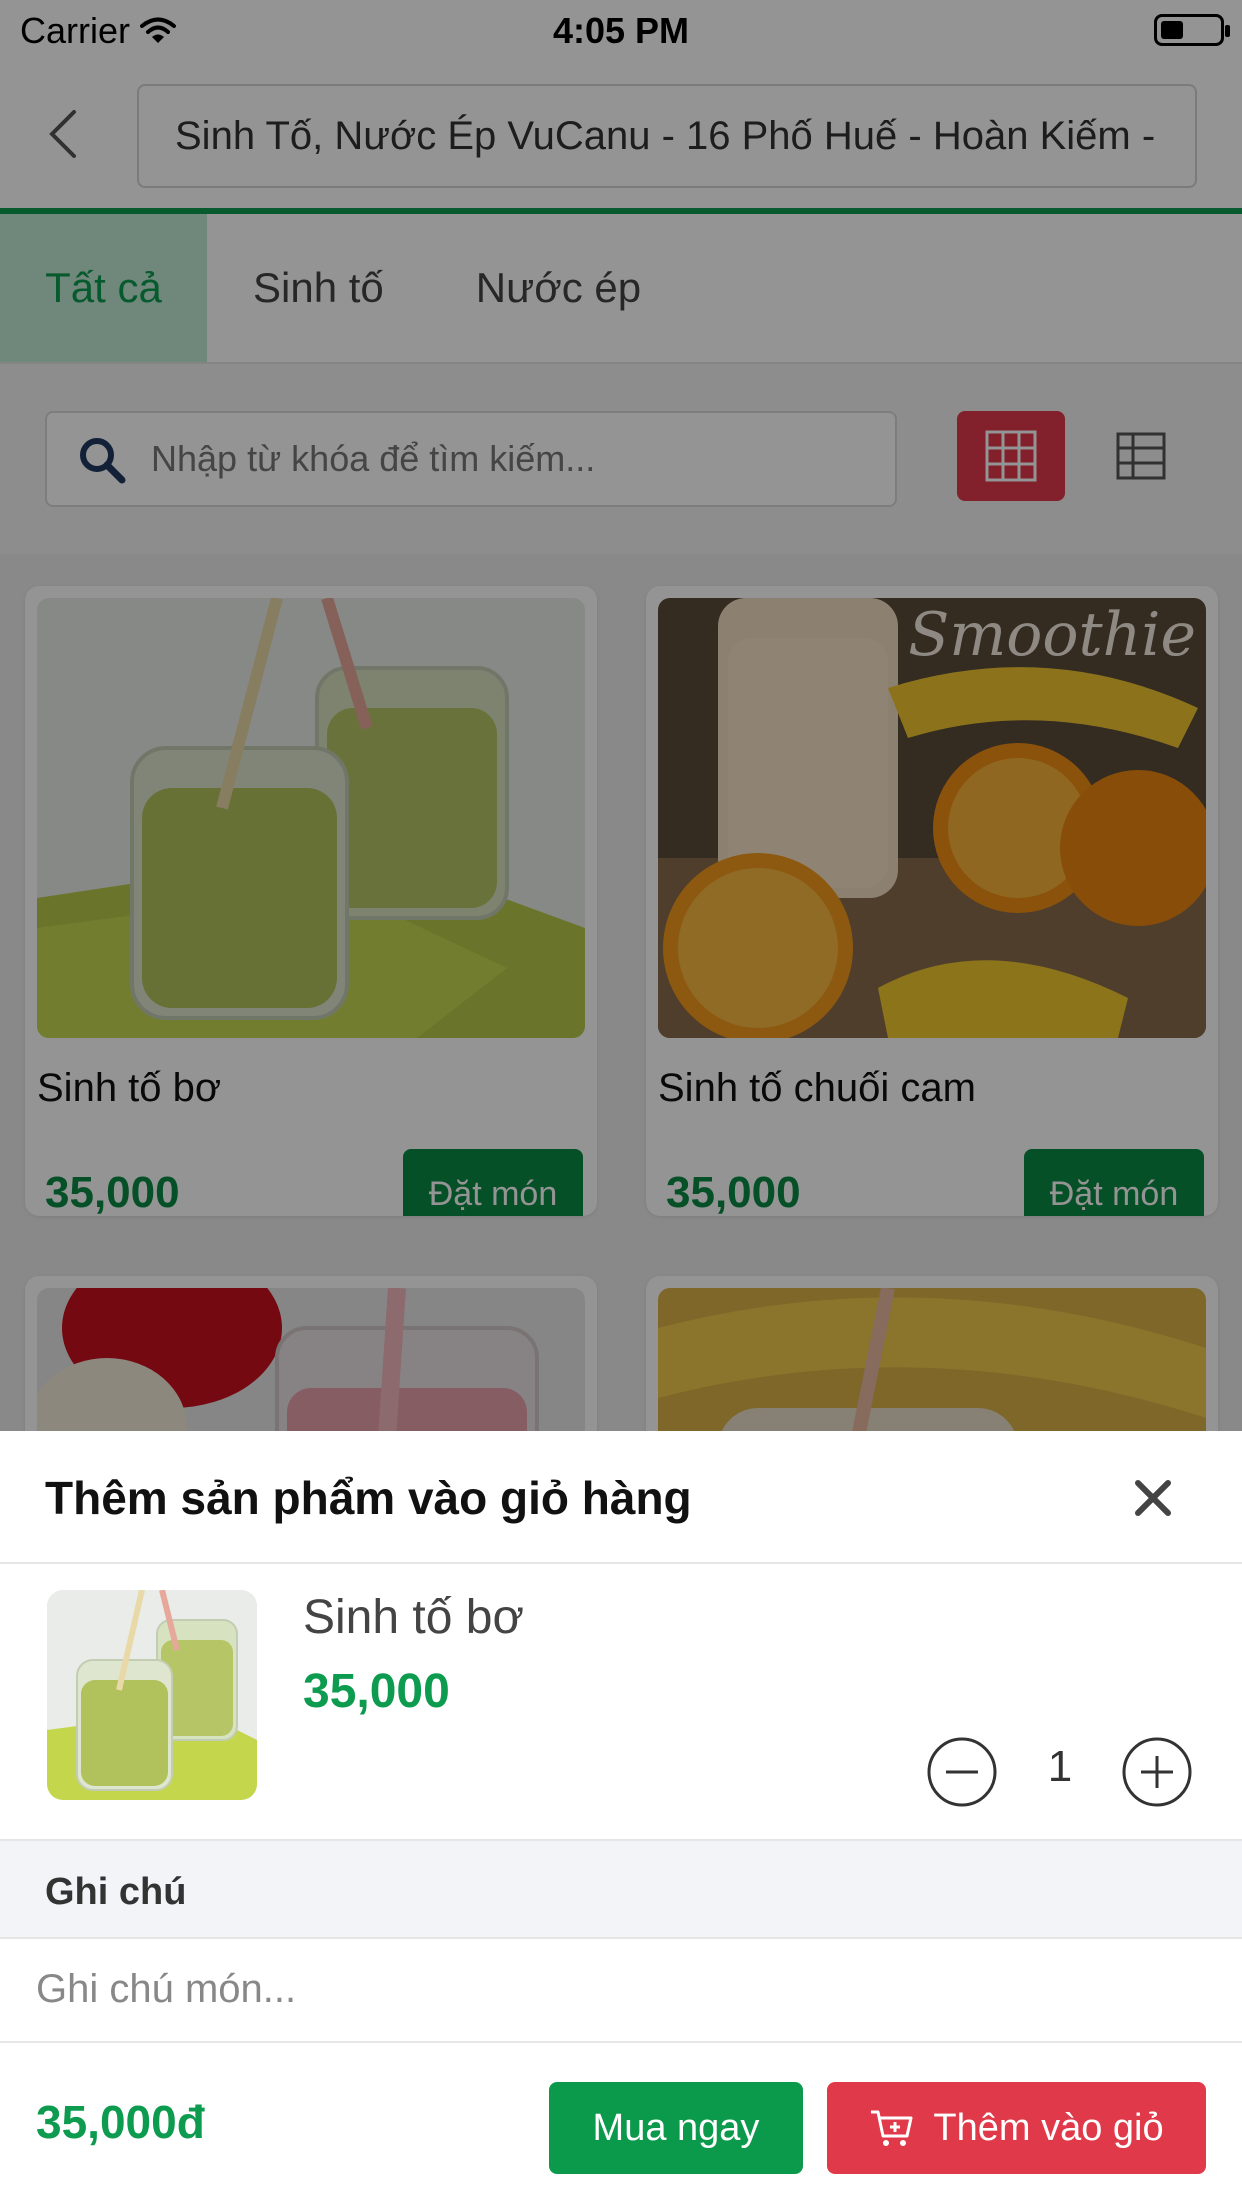 This screenshot has height=2208, width=1242. I want to click on item-thumbnail, so click(152, 1695).